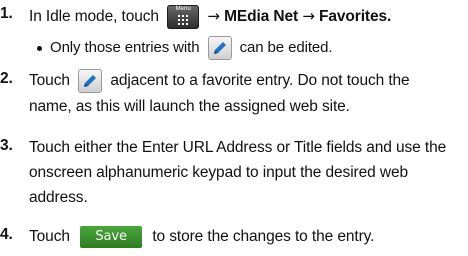  Describe the element at coordinates (263, 236) in the screenshot. I see `step-text: to store the changes to the entry.` at that location.